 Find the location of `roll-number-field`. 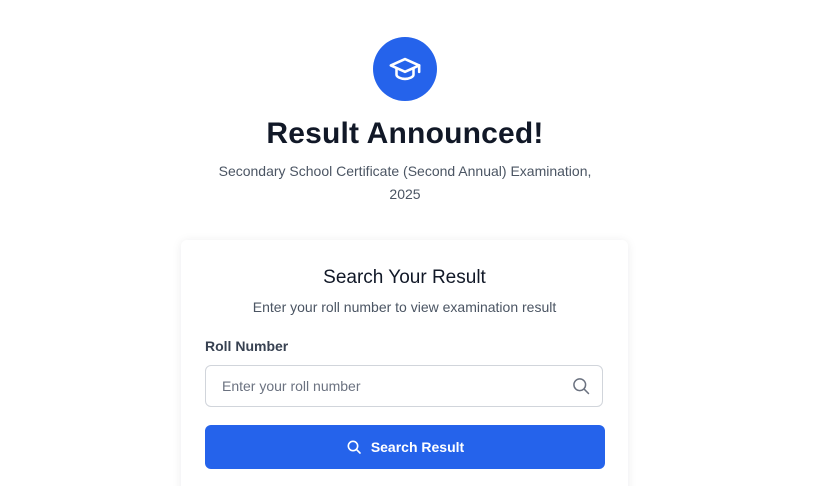

roll-number-field is located at coordinates (404, 386).